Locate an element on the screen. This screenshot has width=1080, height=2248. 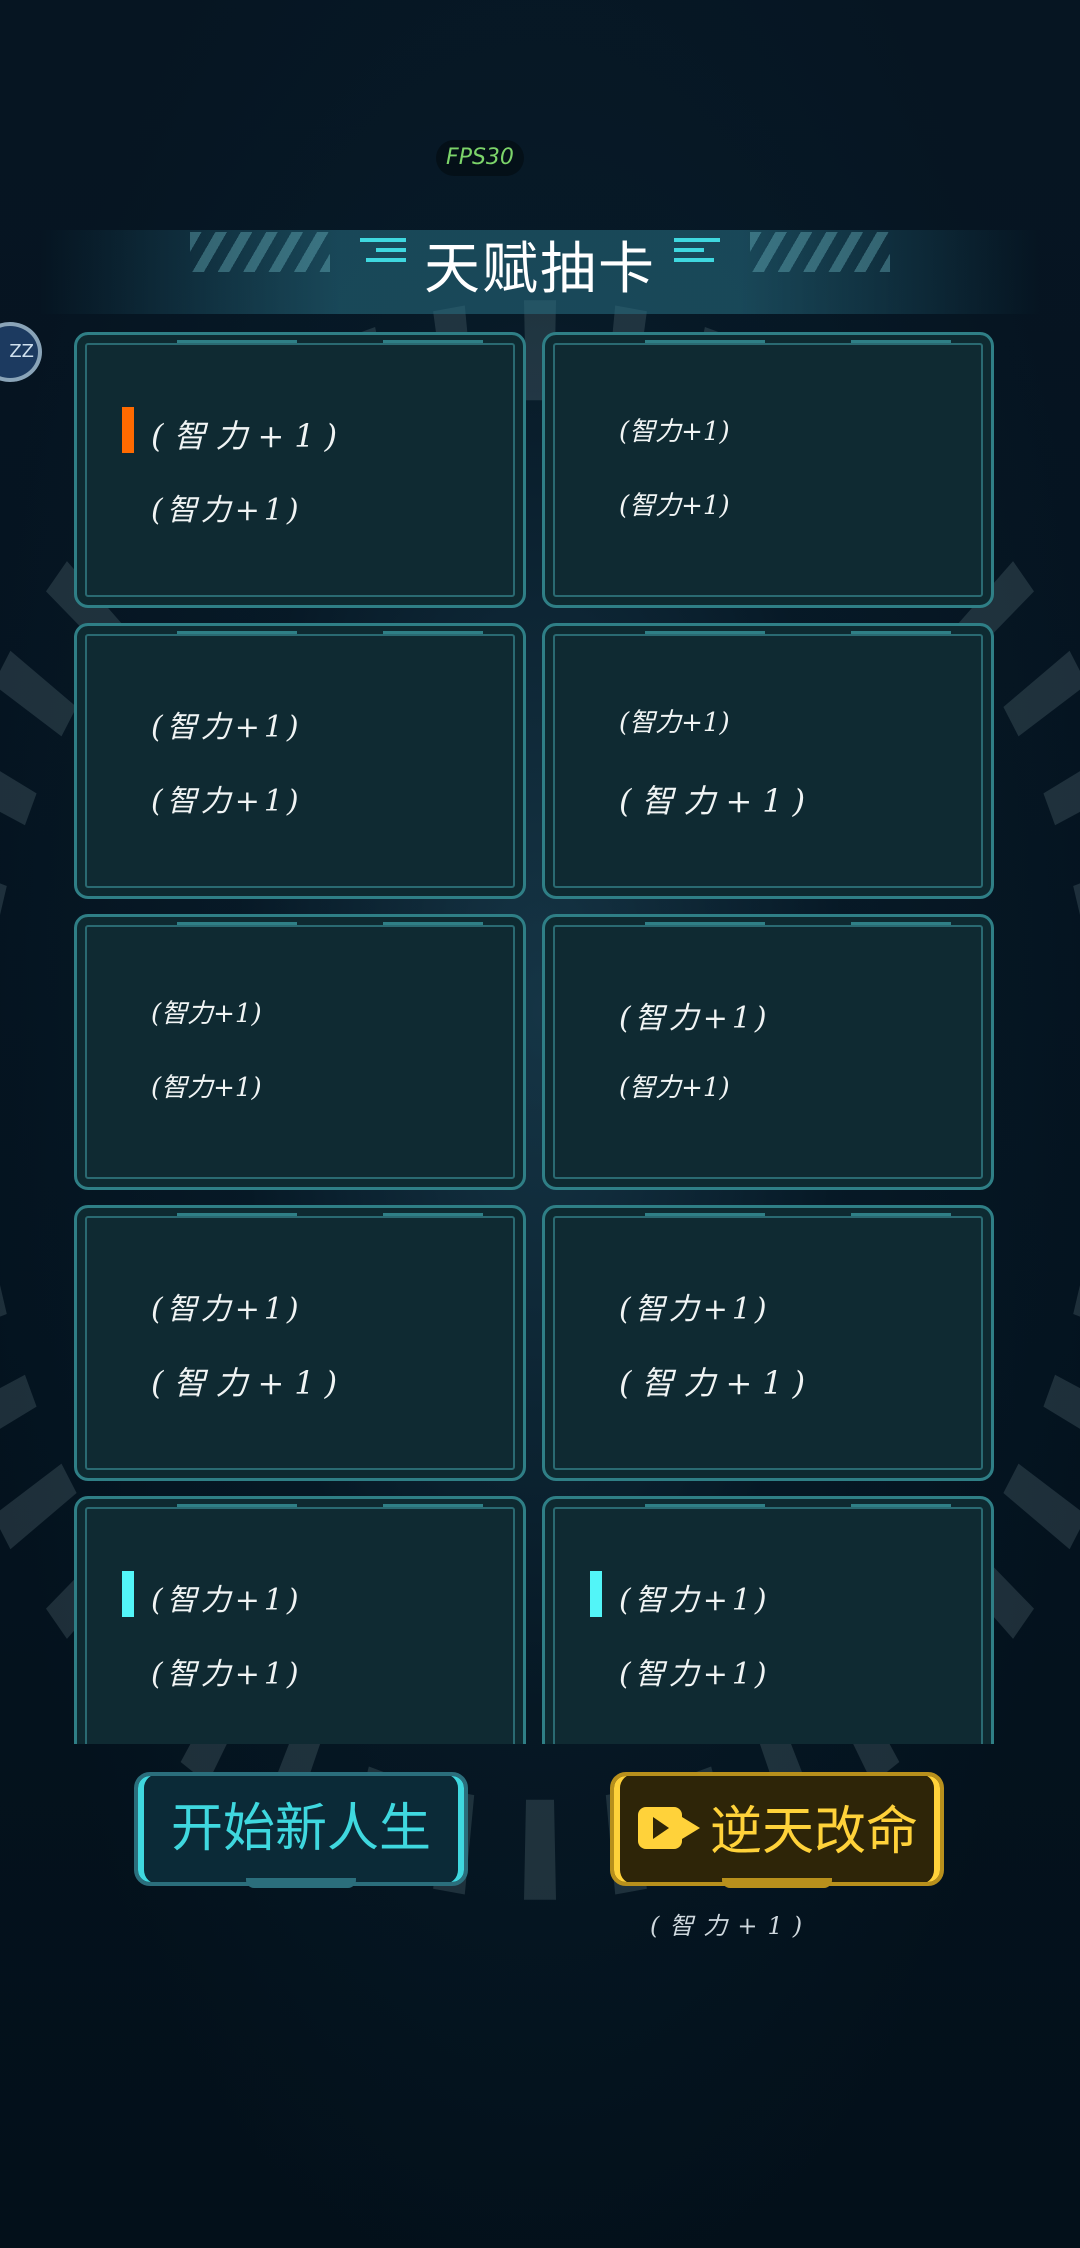
change-fate-label: 逆天改命 is located at coordinates (814, 1832).